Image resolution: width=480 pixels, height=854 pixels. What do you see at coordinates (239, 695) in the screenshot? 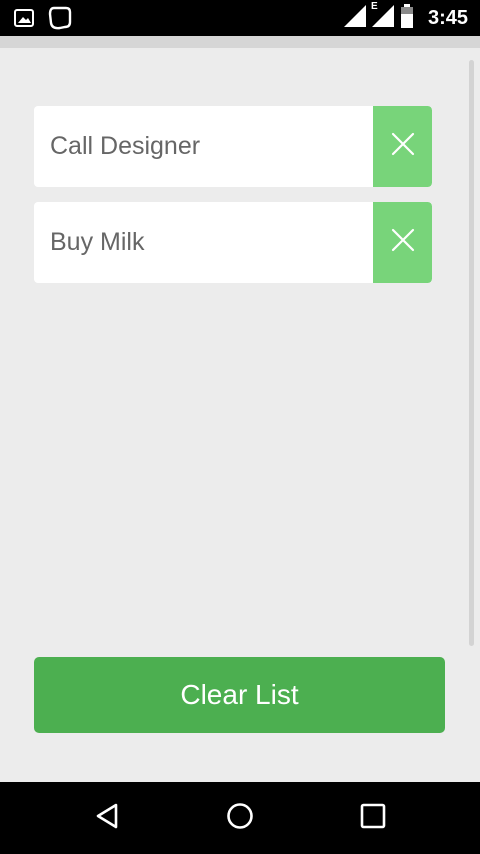
I see `clear-list-button: Clear List` at bounding box center [239, 695].